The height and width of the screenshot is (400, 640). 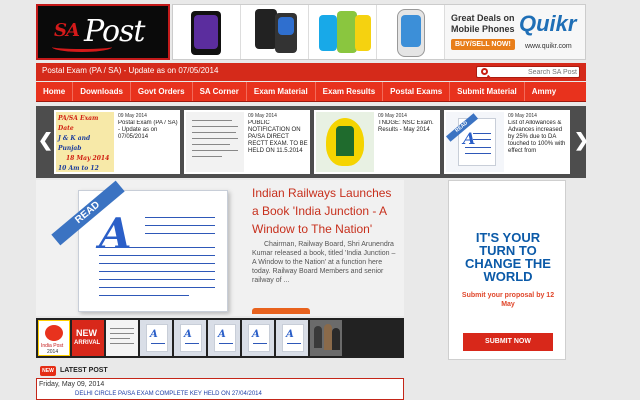 I want to click on post-date: Friday, May 09, 2014, so click(x=72, y=384).